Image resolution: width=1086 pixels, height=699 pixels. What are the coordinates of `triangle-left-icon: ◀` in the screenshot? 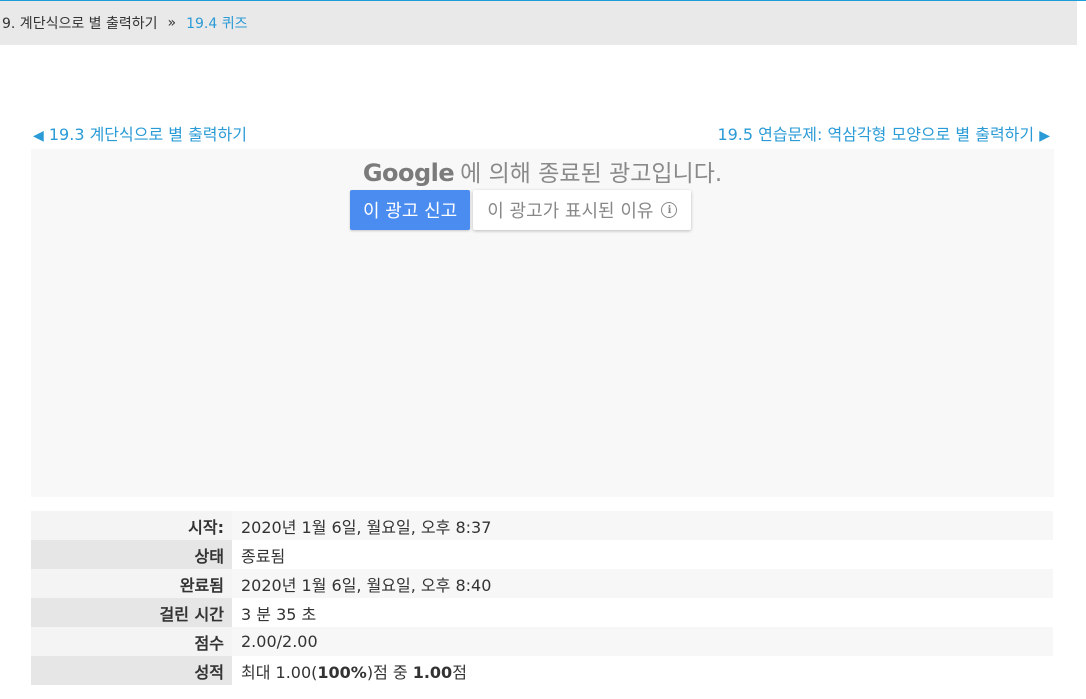 It's located at (38, 136).